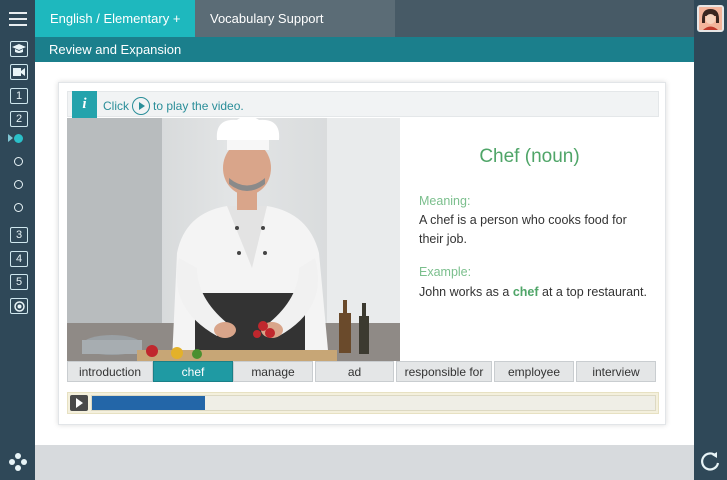  What do you see at coordinates (364, 49) in the screenshot?
I see `section-title: Review and Expansion` at bounding box center [364, 49].